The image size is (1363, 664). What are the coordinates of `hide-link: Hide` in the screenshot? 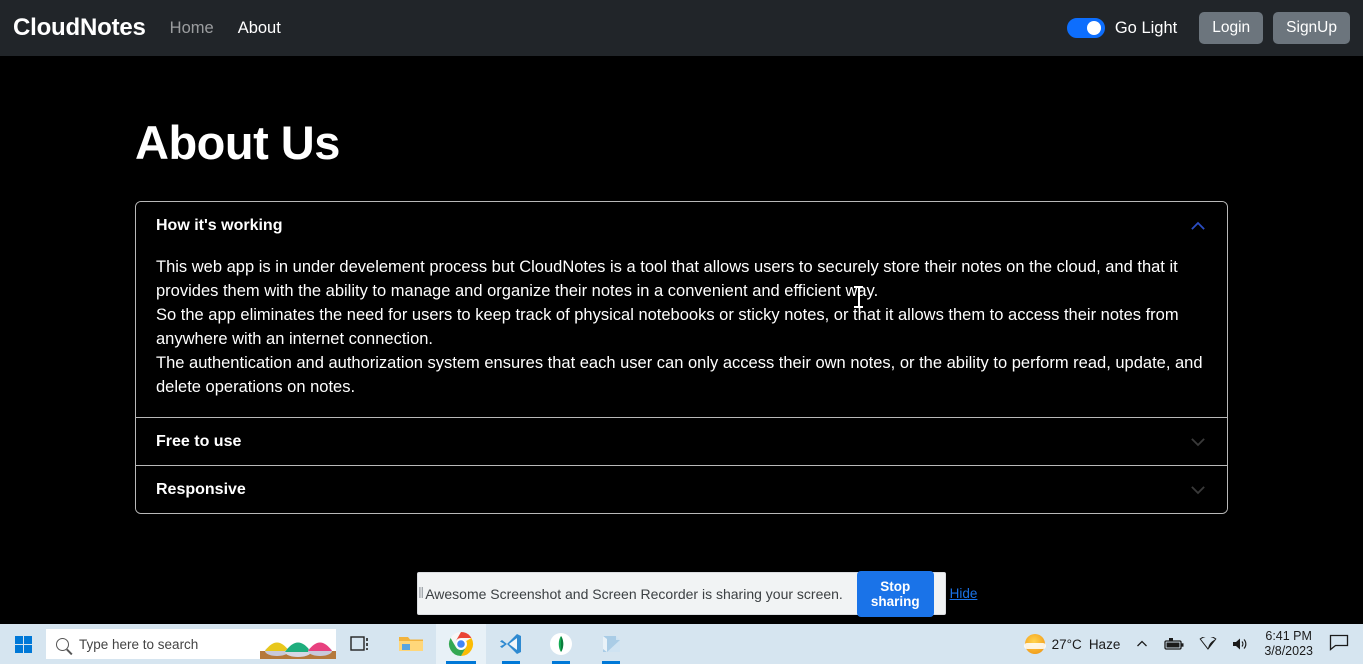 It's located at (964, 593).